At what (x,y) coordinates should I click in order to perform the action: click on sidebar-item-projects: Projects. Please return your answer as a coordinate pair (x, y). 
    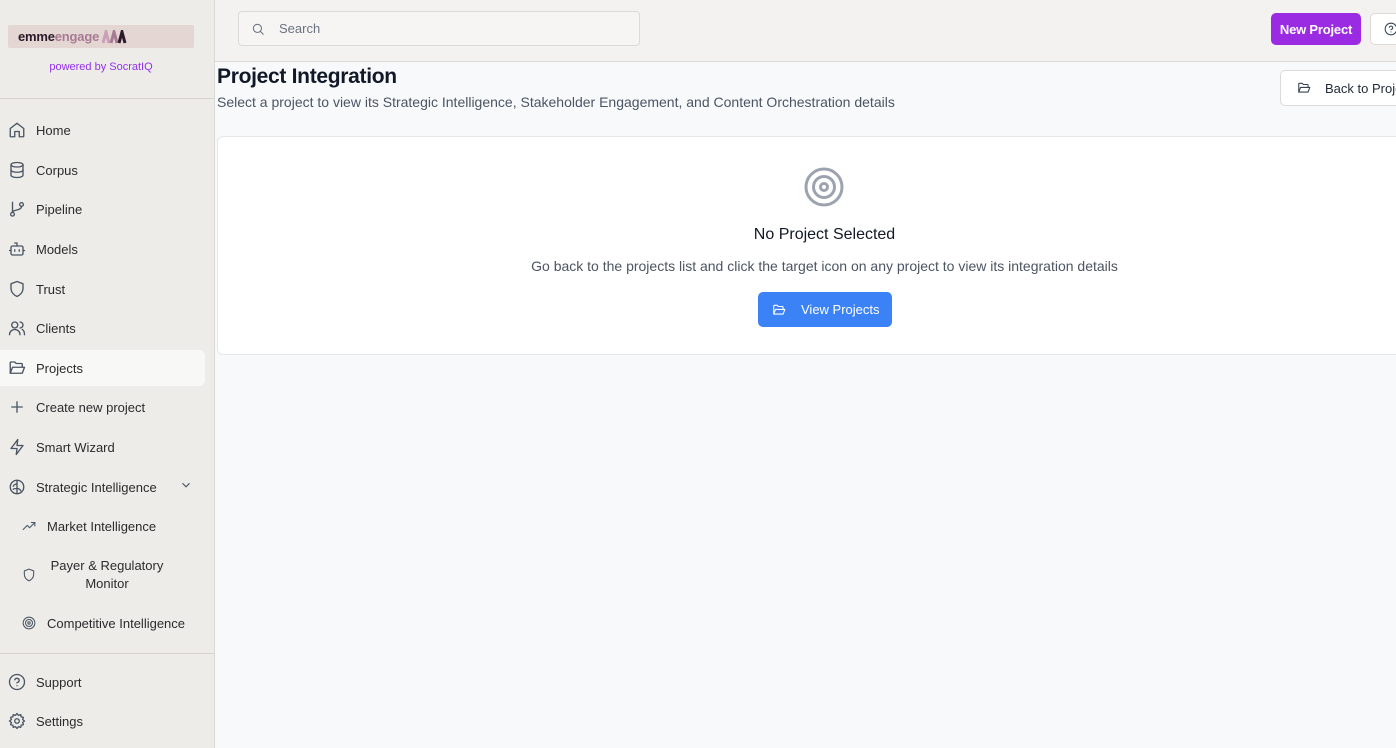
    Looking at the image, I should click on (102, 368).